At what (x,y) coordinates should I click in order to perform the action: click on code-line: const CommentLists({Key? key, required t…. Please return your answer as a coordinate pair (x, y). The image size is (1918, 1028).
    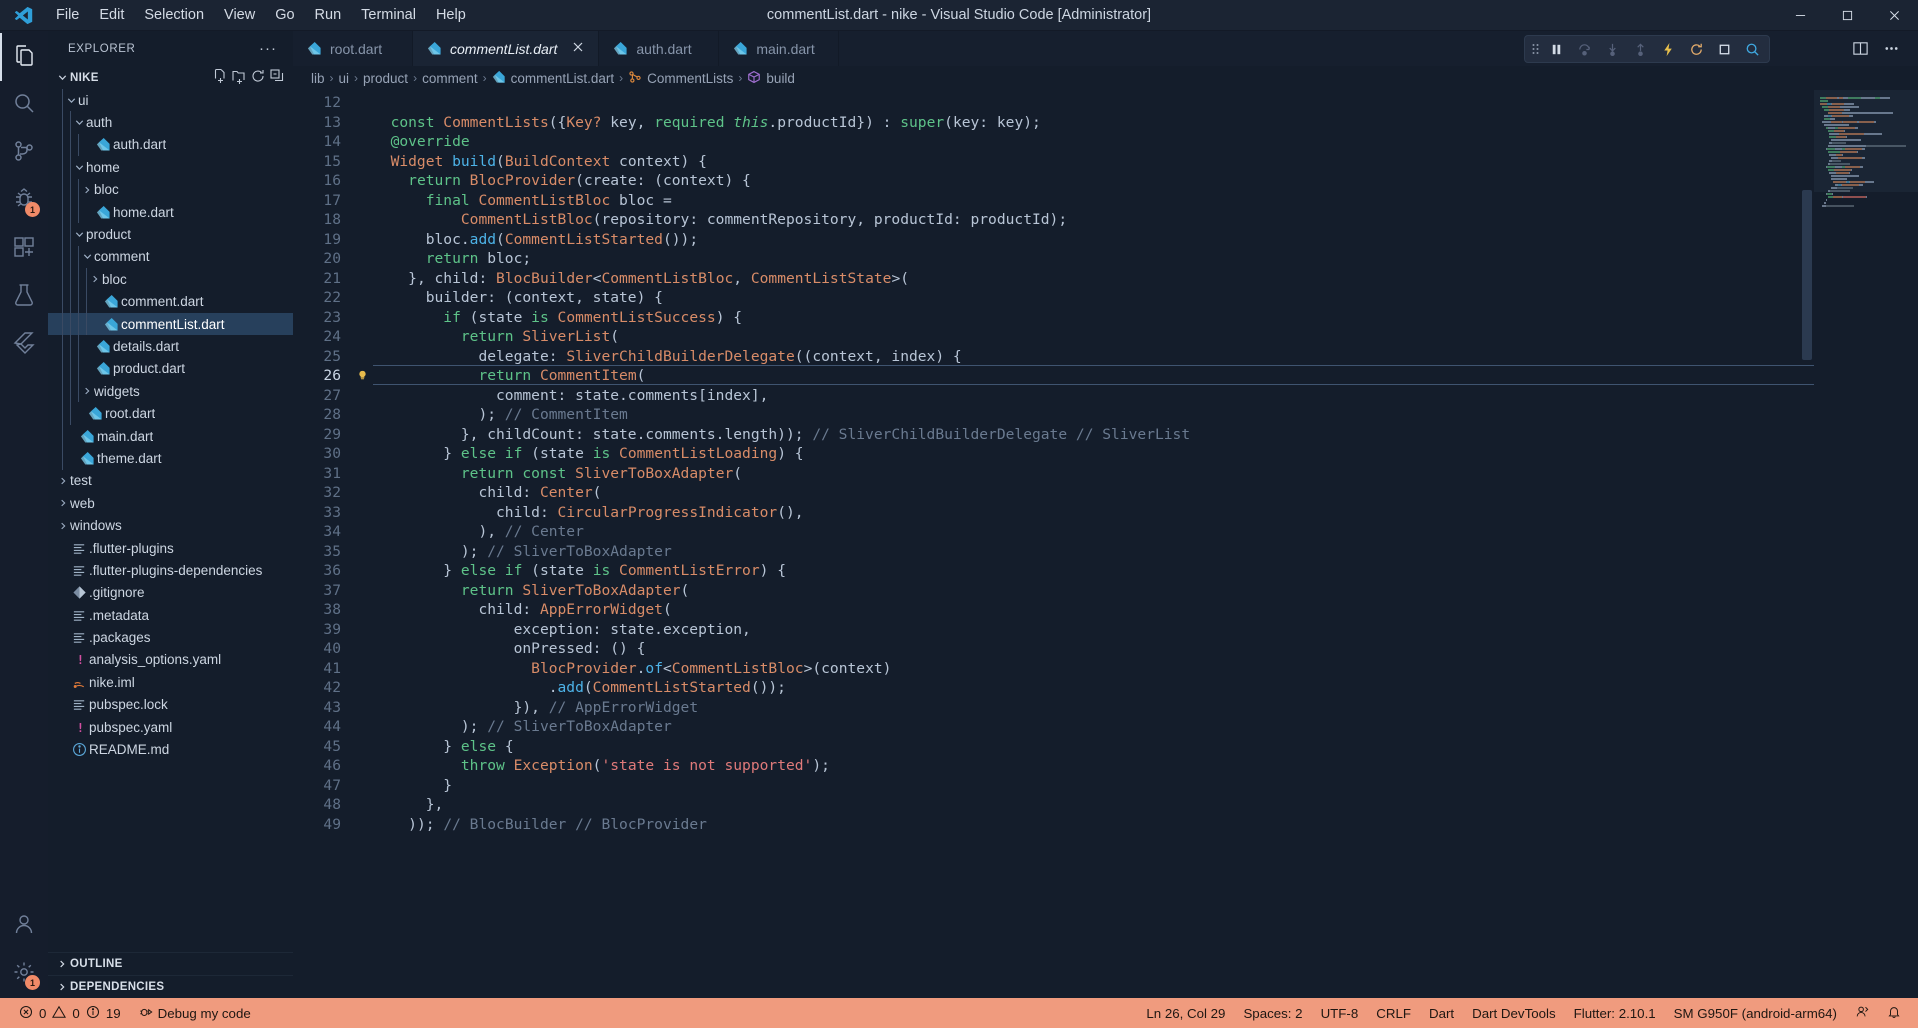
    Looking at the image, I should click on (1093, 123).